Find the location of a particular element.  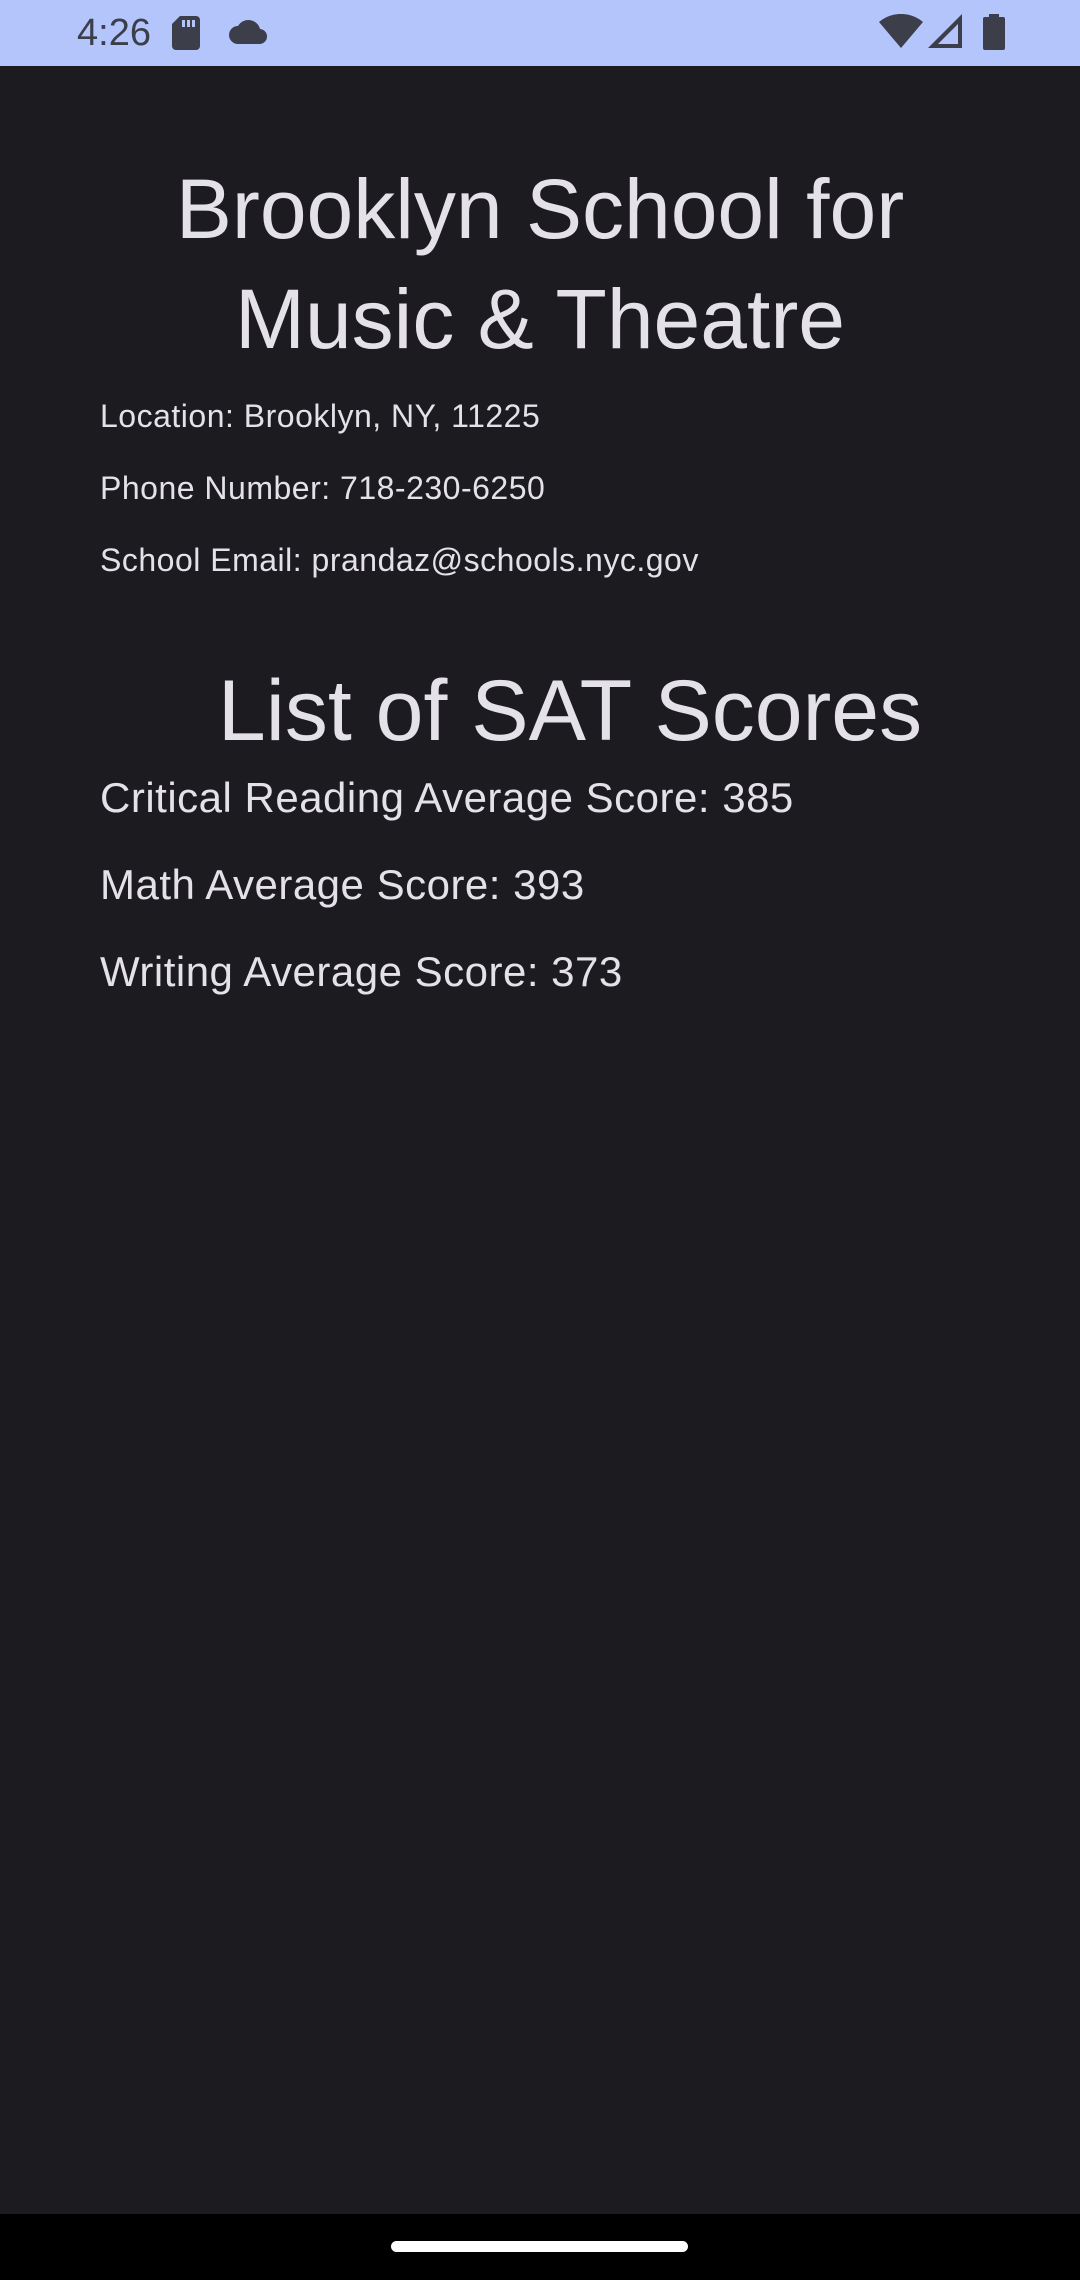

battery-icon is located at coordinates (994, 34).